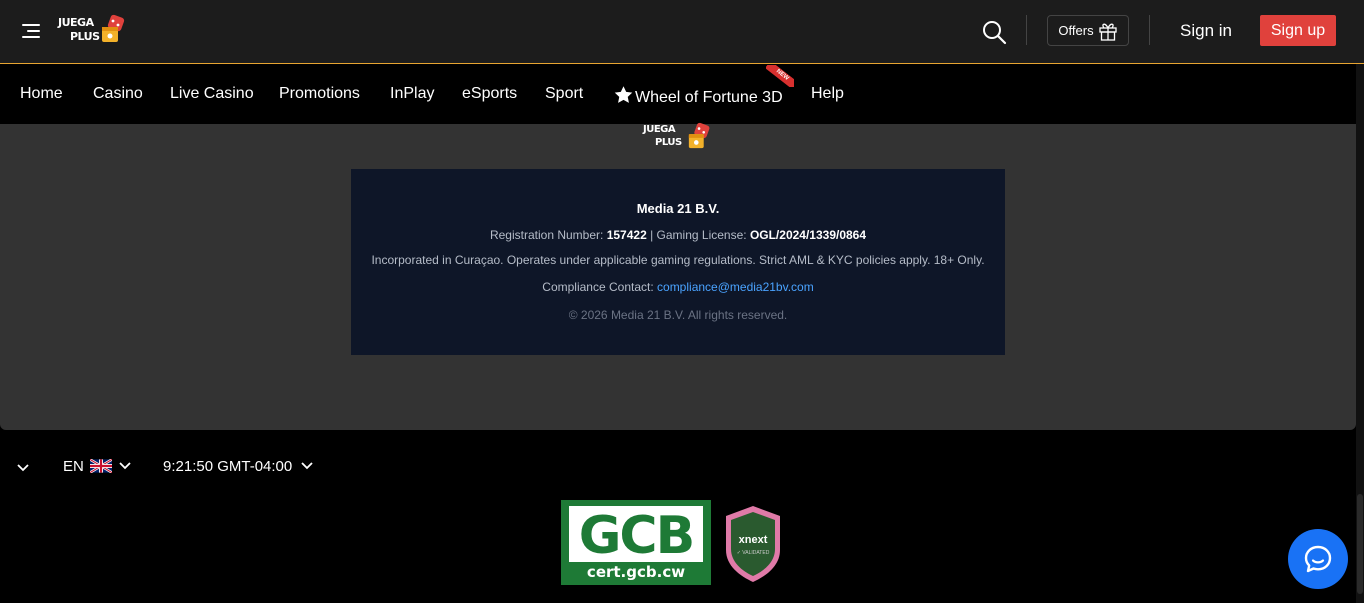  Describe the element at coordinates (1298, 30) in the screenshot. I see `sign-up-button: Sign up` at that location.